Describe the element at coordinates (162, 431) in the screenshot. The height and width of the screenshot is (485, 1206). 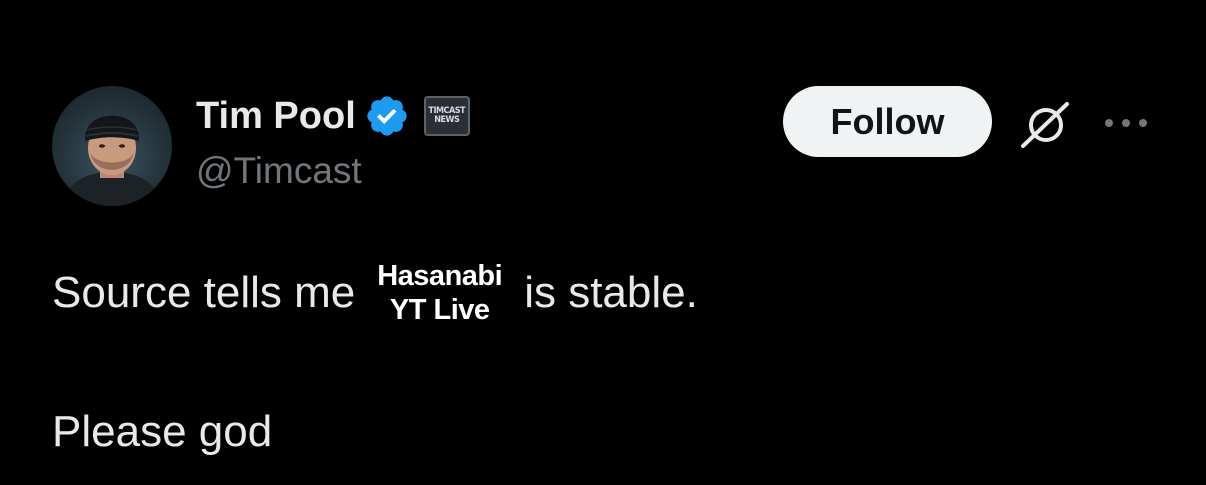
I see `tweet-second-paragraph: Please god` at that location.